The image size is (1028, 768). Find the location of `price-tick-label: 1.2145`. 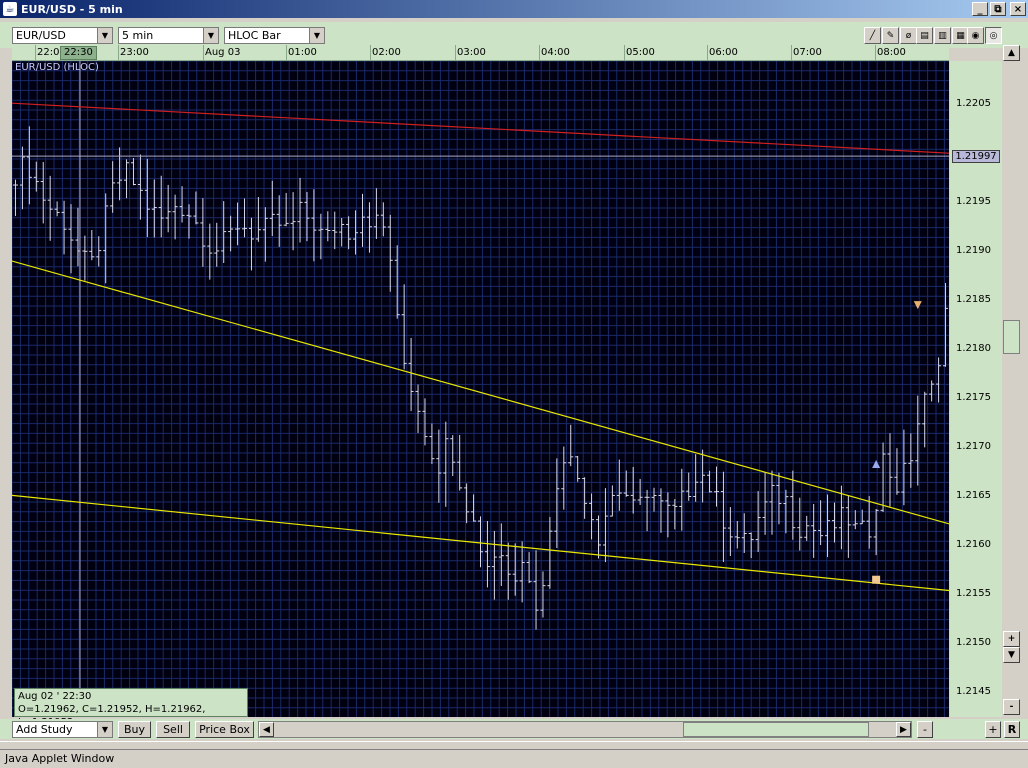

price-tick-label: 1.2145 is located at coordinates (973, 692).